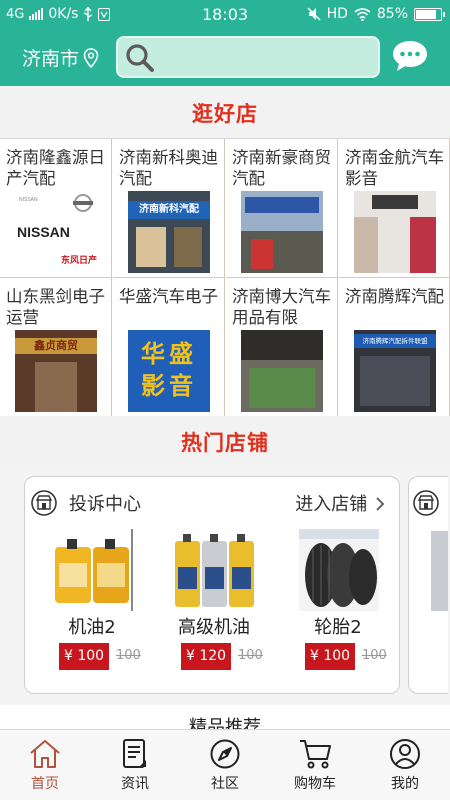  What do you see at coordinates (28, 200) in the screenshot?
I see `svg-text: NISSAN` at bounding box center [28, 200].